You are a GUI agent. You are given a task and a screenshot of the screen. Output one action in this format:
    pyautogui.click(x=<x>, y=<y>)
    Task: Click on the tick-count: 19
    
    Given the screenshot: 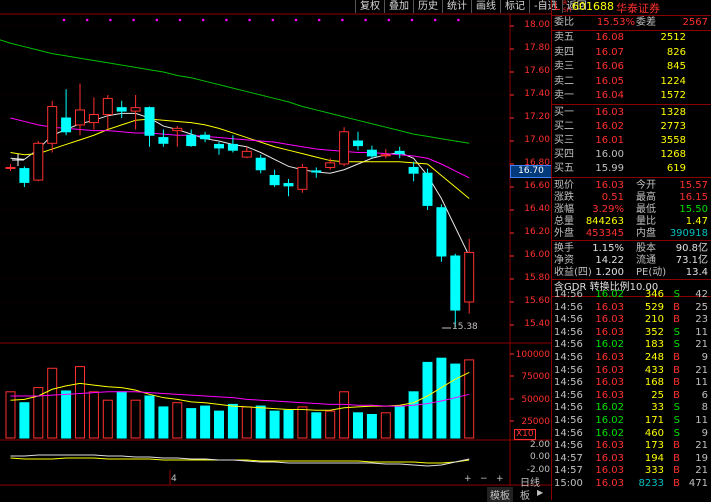 What is the action you would take?
    pyautogui.click(x=701, y=458)
    